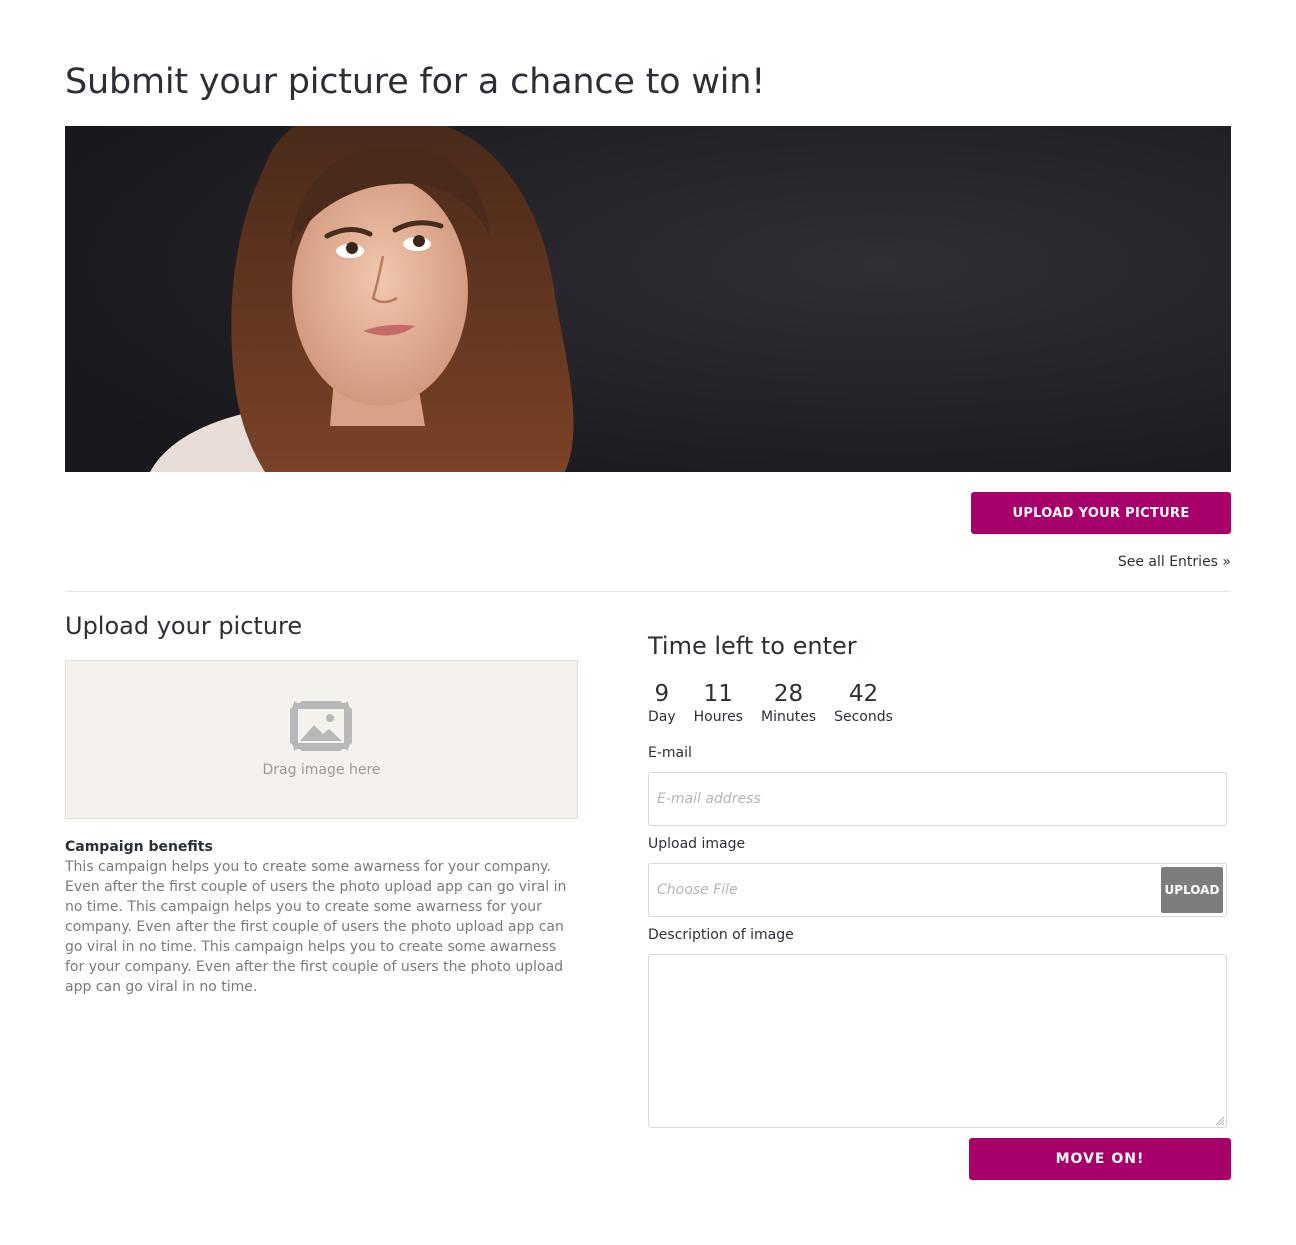 This screenshot has width=1296, height=1245. I want to click on countdown-seconds-label: Seconds, so click(863, 717).